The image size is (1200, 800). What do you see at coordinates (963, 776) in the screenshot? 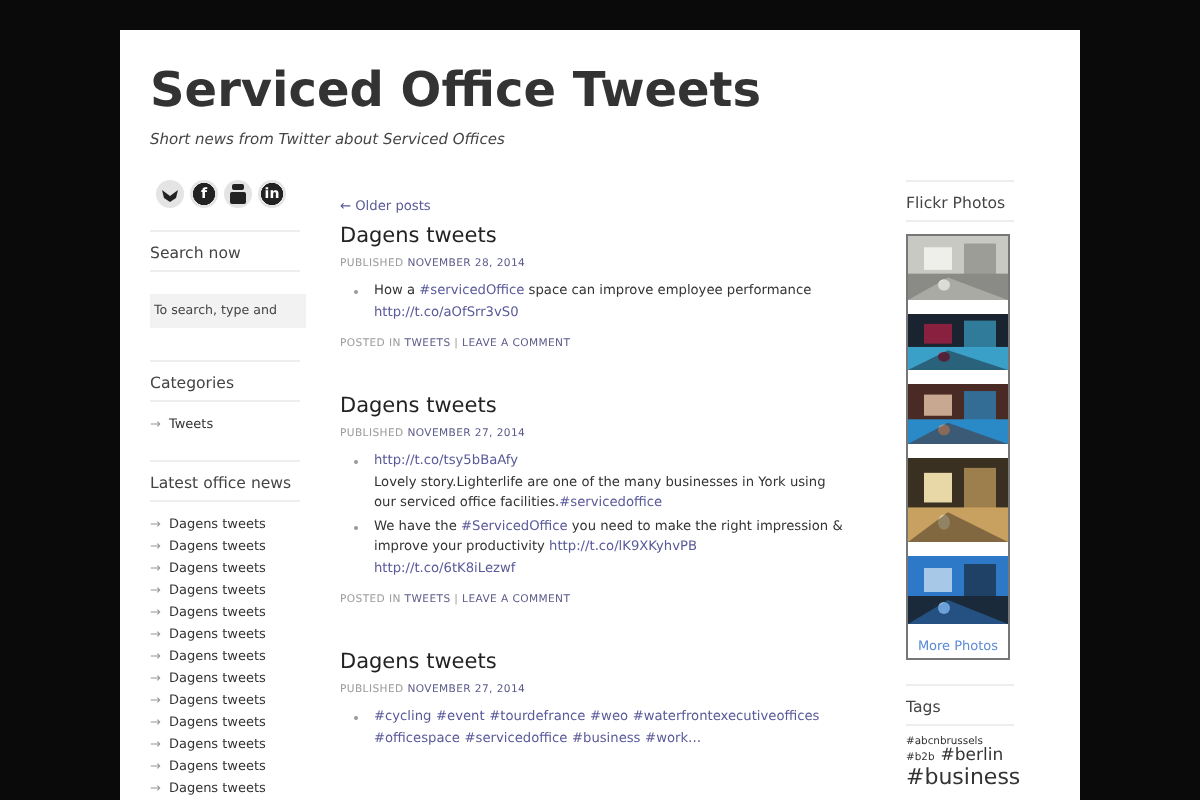
I see `tag-link: #business` at bounding box center [963, 776].